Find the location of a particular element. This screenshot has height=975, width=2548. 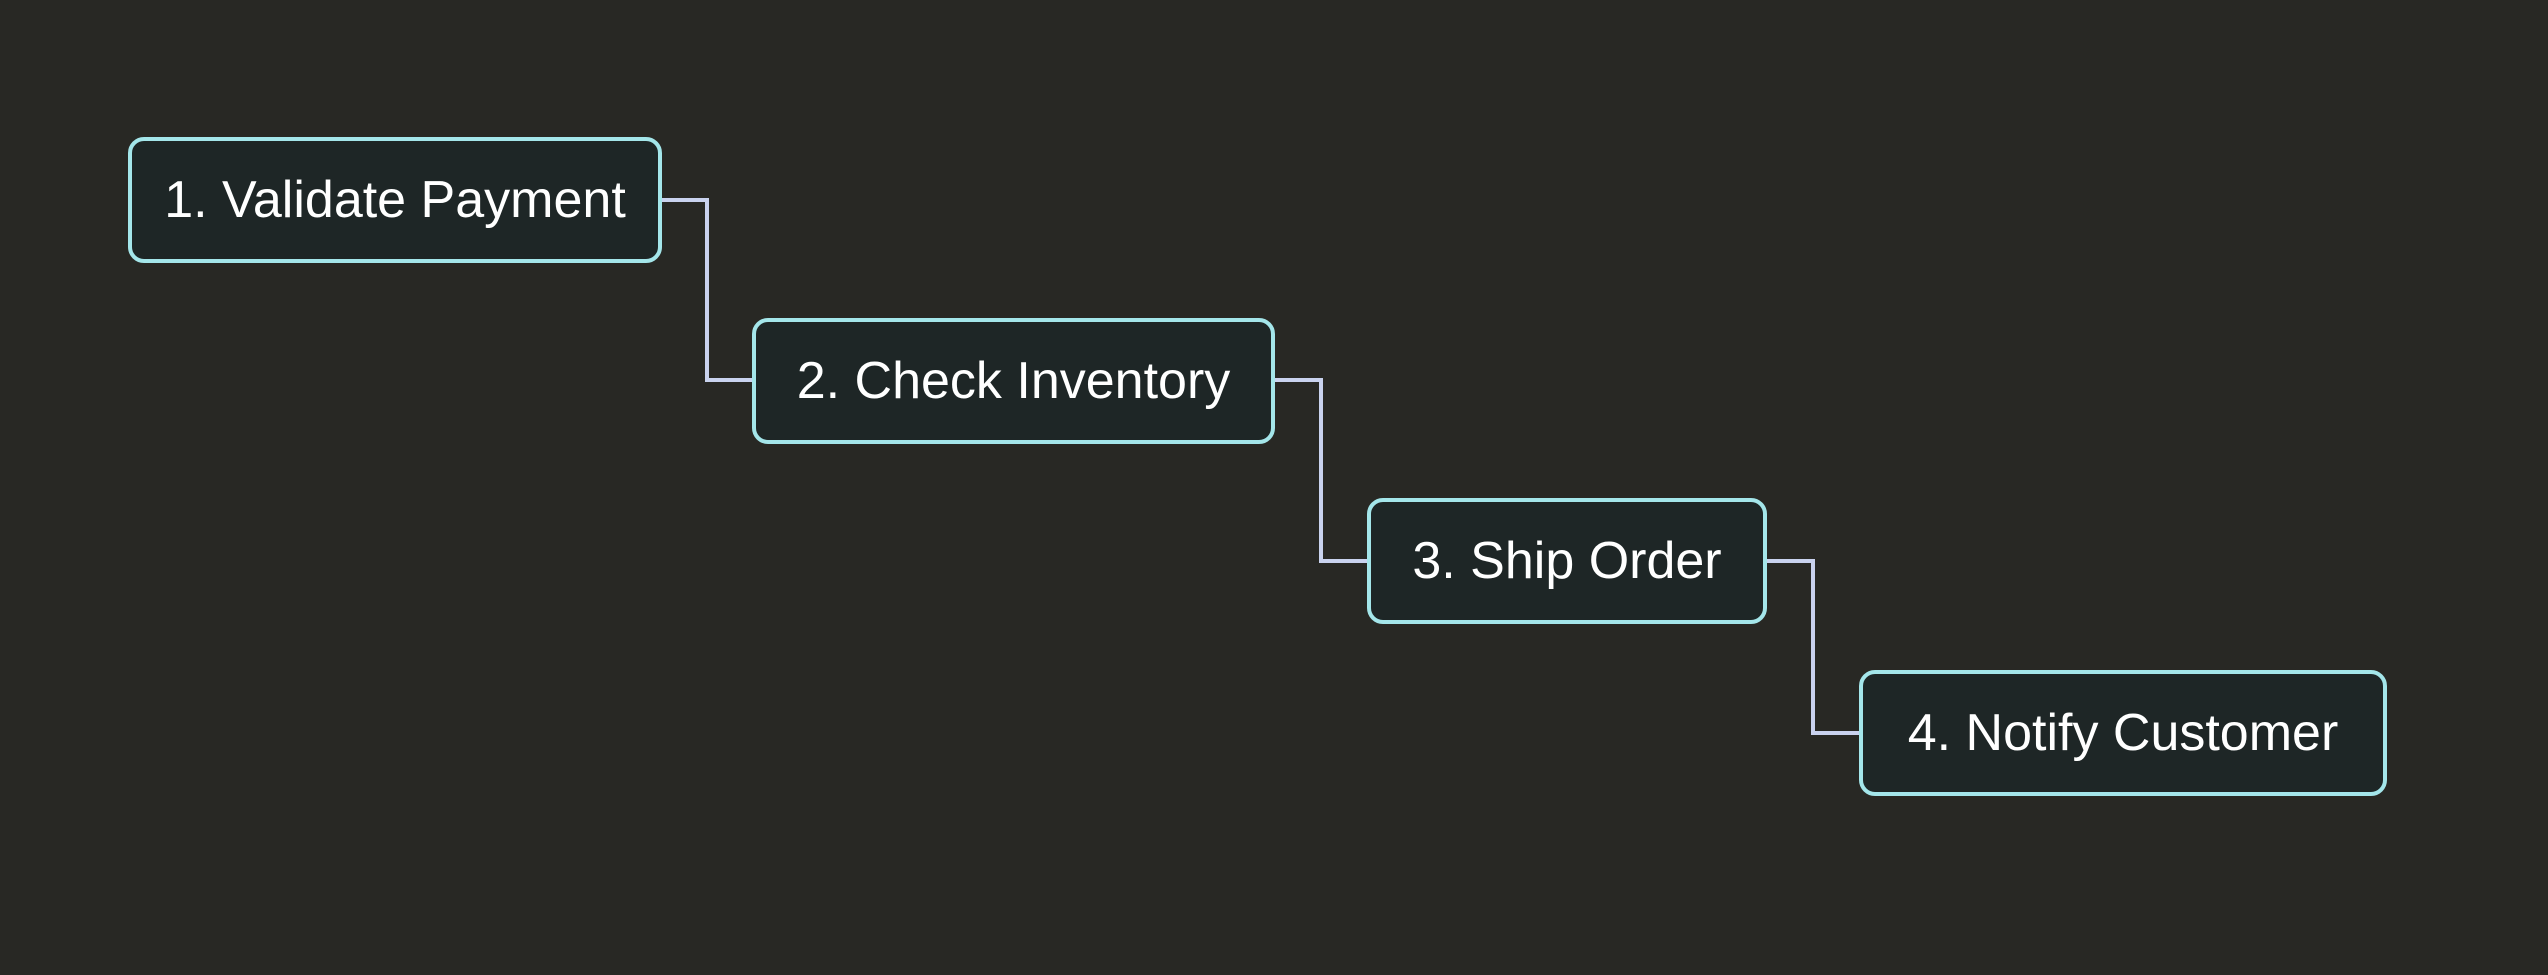

node-notify-customer: 4. Notify Customer is located at coordinates (2123, 733).